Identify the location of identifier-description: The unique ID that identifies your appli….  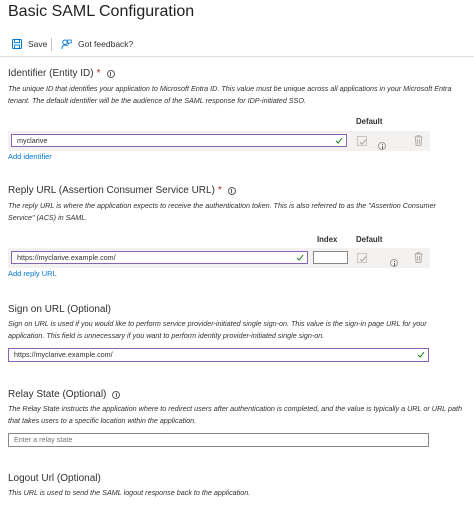
(230, 94).